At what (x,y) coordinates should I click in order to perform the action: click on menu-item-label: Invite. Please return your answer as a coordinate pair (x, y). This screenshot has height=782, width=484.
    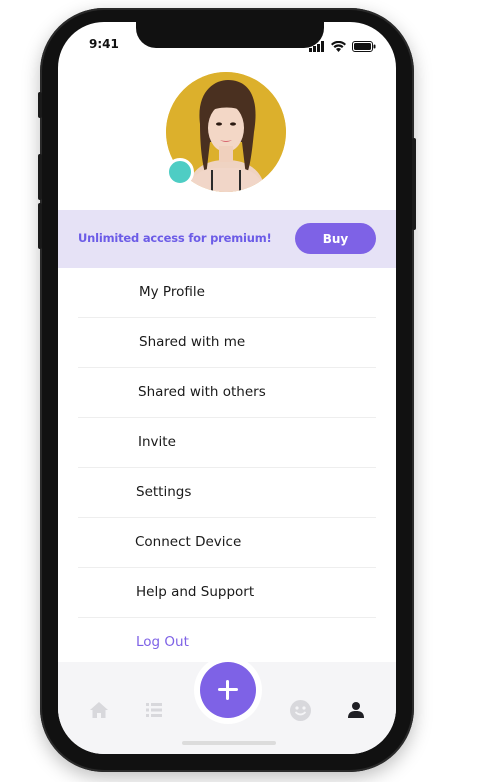
    Looking at the image, I should click on (157, 442).